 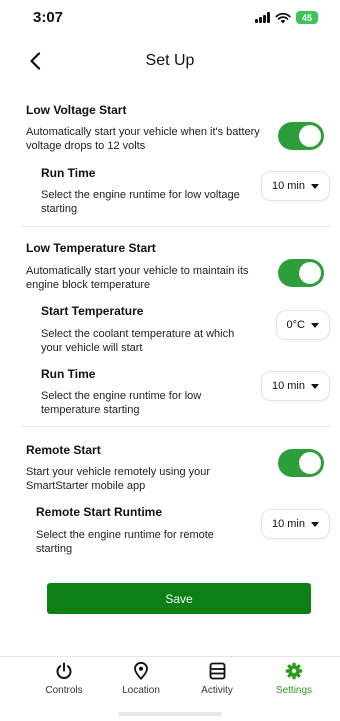 I want to click on remote-start-runtime-title: Remote Start Runtime, so click(x=99, y=512).